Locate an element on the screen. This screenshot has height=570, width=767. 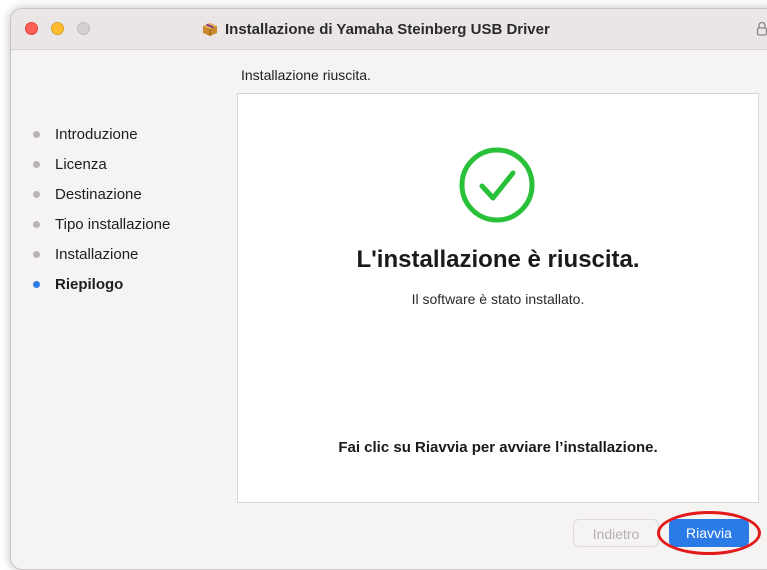
sidebar-item-destinazione: Destinazione is located at coordinates (101, 194).